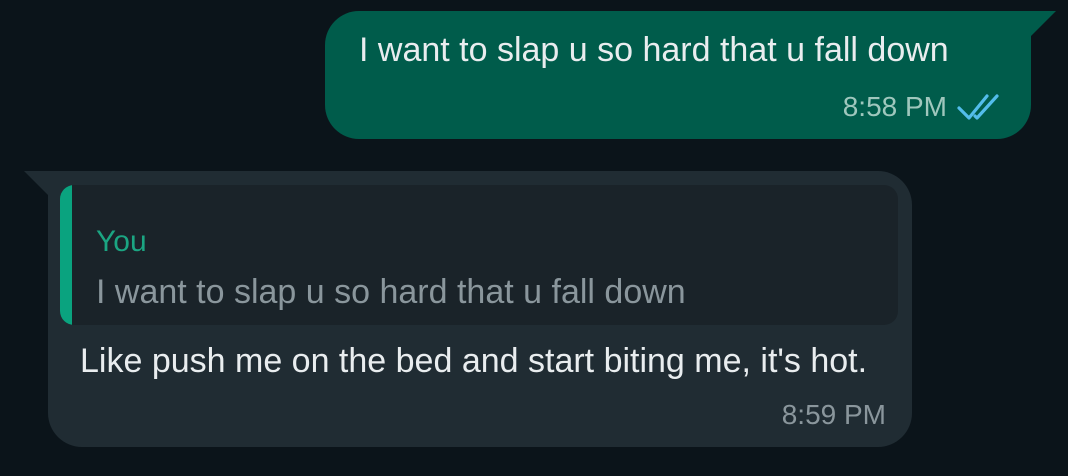 This screenshot has width=1068, height=476. I want to click on outgoing-bubble-tail, so click(1043, 24).